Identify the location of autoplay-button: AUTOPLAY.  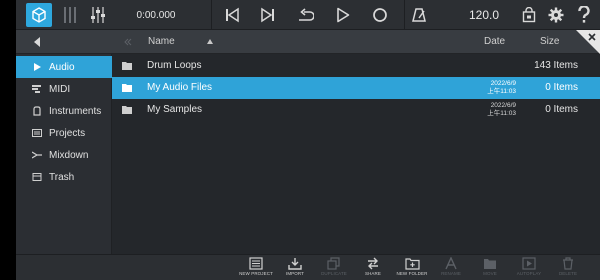
(529, 268).